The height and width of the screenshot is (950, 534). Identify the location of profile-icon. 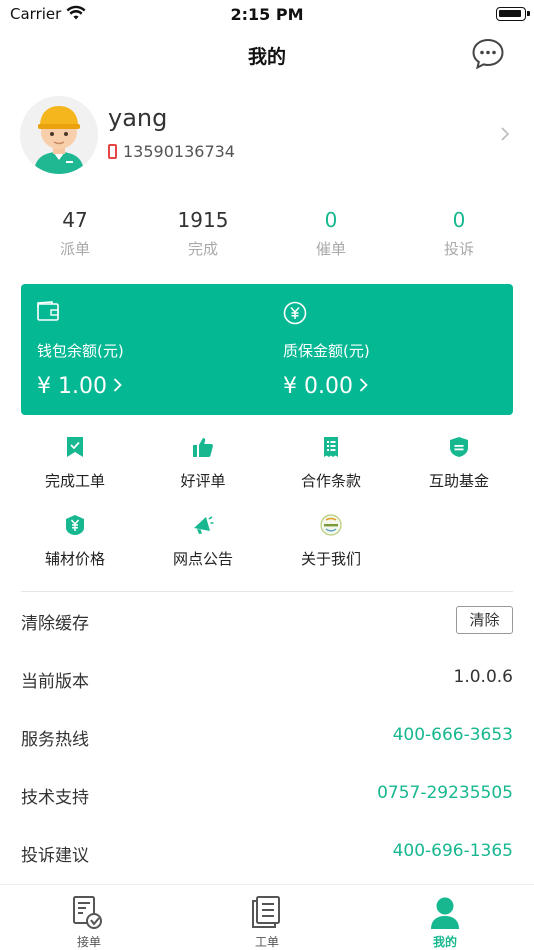
(445, 913).